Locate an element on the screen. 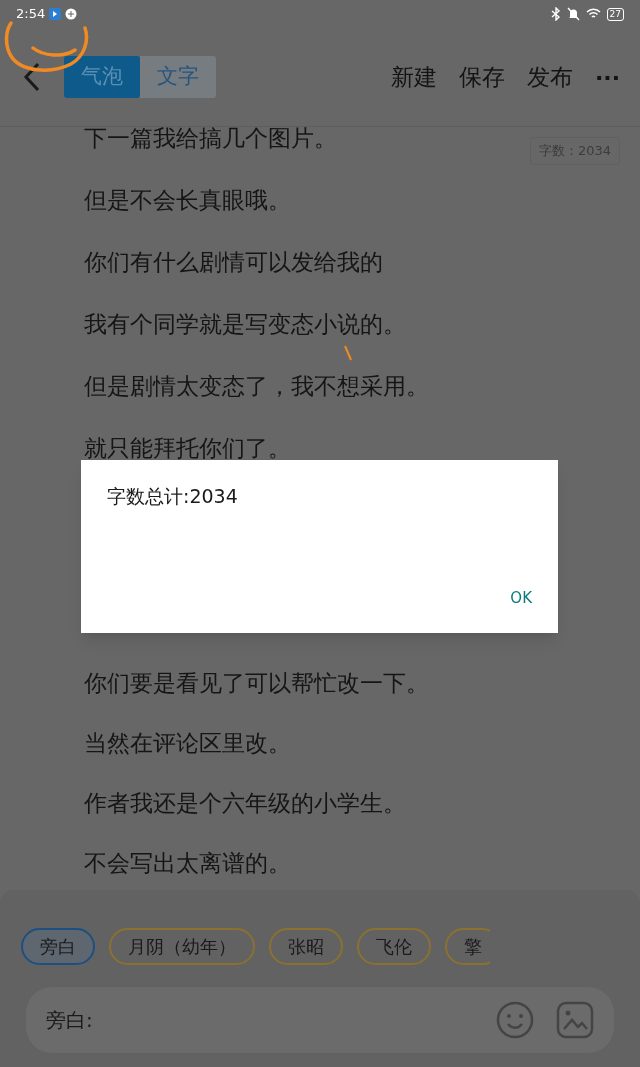  battery-indicator: 27 is located at coordinates (615, 14).